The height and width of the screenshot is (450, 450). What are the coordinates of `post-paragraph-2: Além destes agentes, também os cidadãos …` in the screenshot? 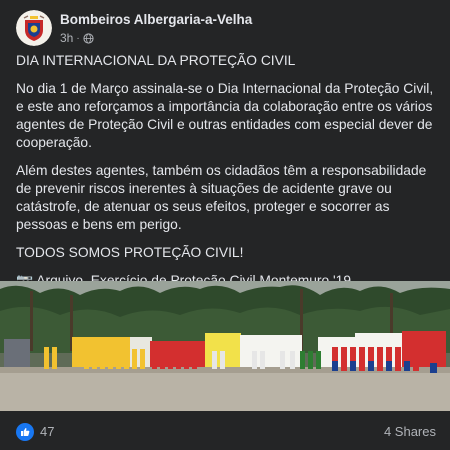 It's located at (221, 197).